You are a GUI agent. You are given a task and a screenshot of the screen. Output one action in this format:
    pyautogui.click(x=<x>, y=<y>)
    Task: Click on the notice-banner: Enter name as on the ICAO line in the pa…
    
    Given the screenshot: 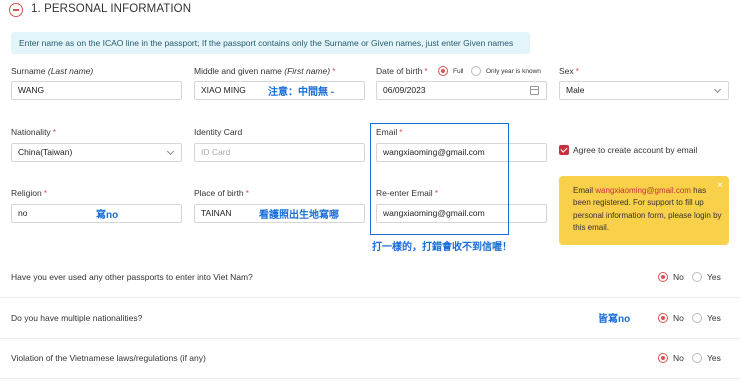 What is the action you would take?
    pyautogui.click(x=270, y=43)
    